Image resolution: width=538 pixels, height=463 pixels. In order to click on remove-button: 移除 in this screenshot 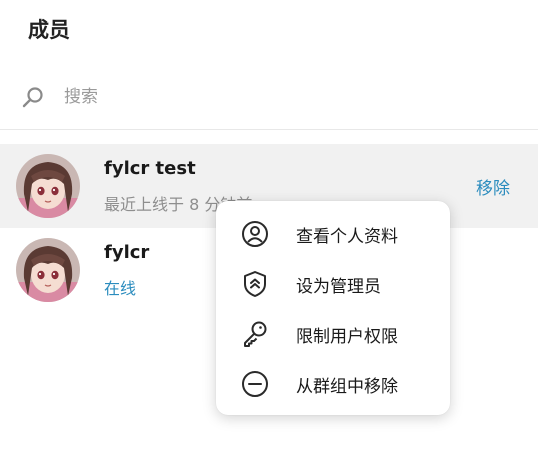, I will do `click(493, 186)`.